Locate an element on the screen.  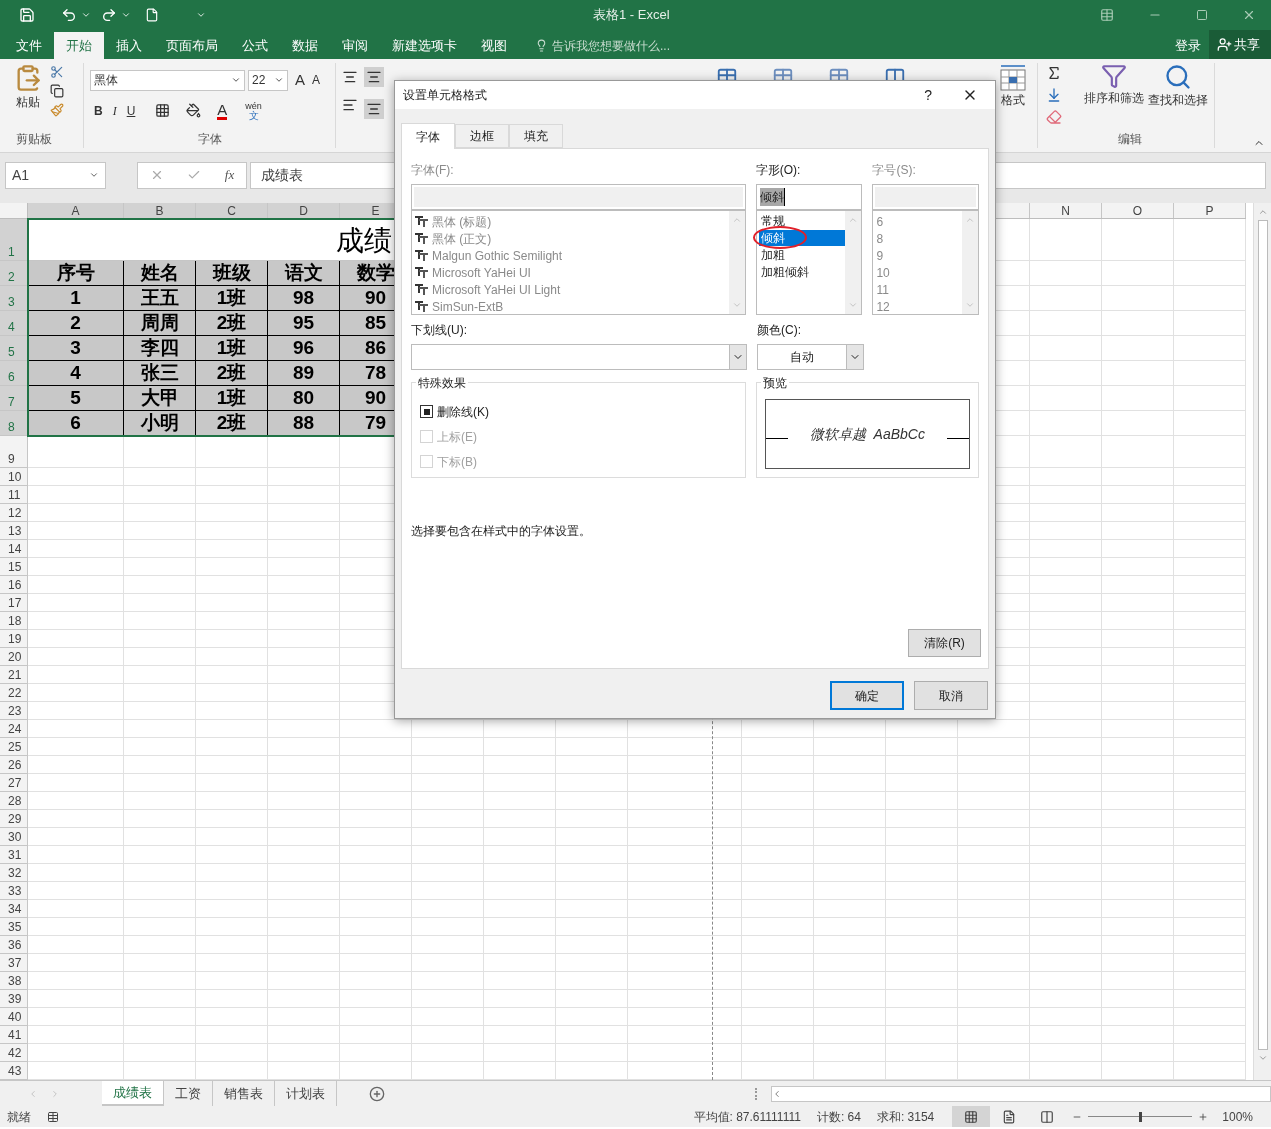
vertical-scrollbar is located at coordinates (1262, 641).